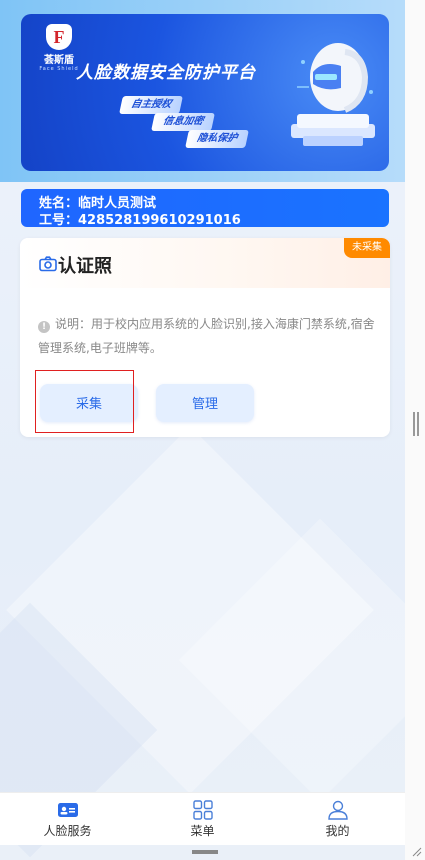 Image resolution: width=425 pixels, height=860 pixels. Describe the element at coordinates (367, 248) in the screenshot. I see `status-badge: 未采集` at that location.